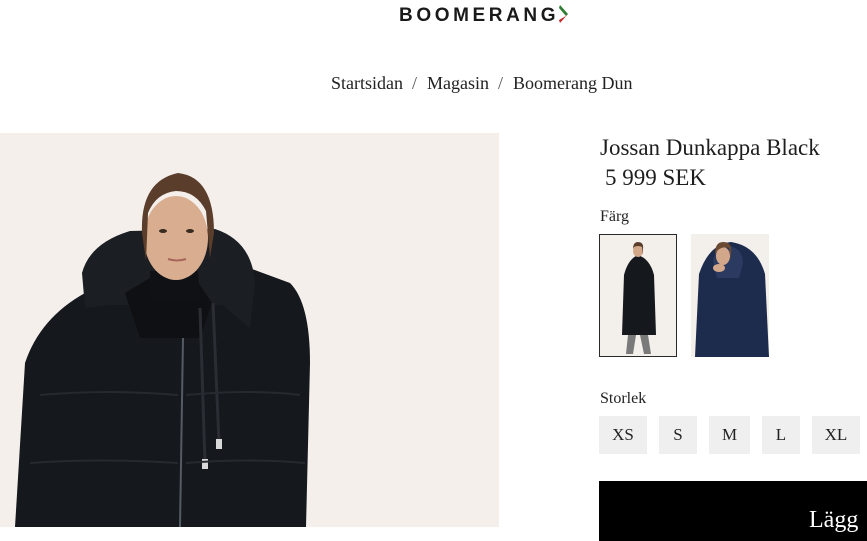  Describe the element at coordinates (655, 177) in the screenshot. I see `product-price: 5 999 SEK` at that location.